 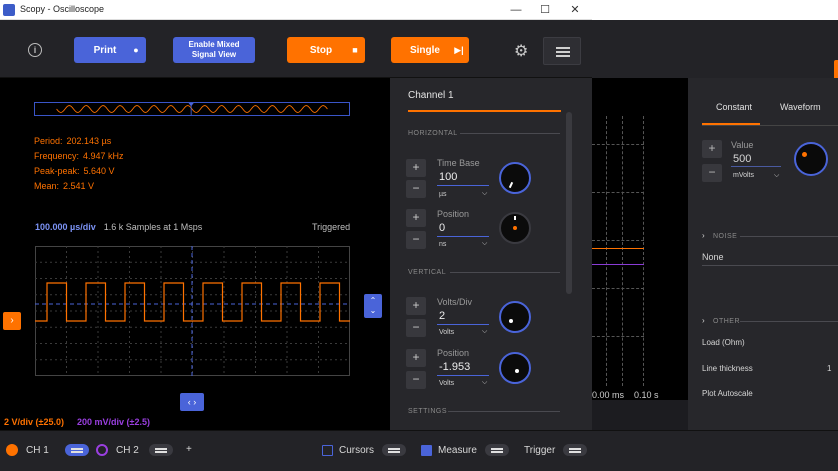 I want to click on stop-icon: ■, so click(x=355, y=50).